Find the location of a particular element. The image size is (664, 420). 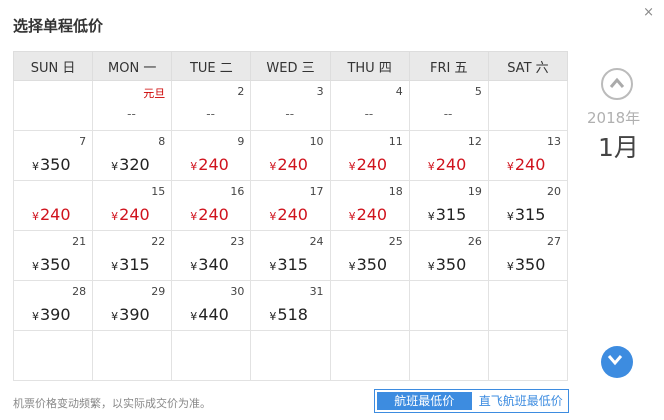

calendar-day-cell: 18 ¥240 is located at coordinates (369, 205).